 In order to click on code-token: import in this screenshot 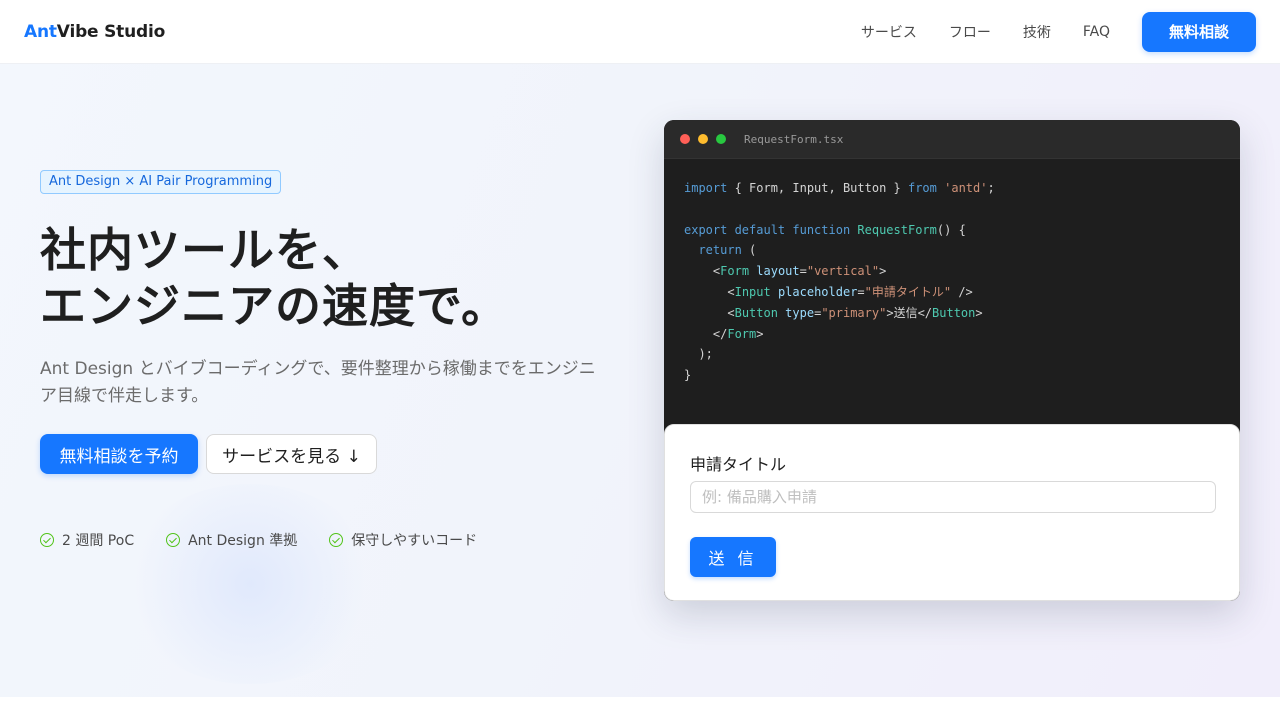, I will do `click(706, 188)`.